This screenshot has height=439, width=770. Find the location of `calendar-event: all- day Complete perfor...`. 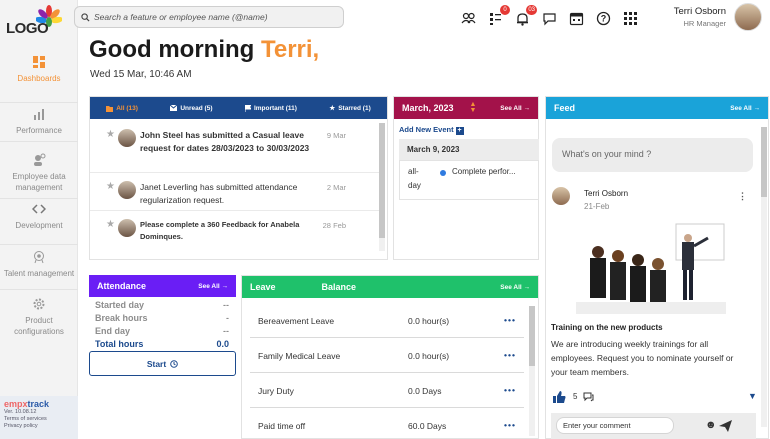

calendar-event: all- day Complete perfor... is located at coordinates (469, 180).